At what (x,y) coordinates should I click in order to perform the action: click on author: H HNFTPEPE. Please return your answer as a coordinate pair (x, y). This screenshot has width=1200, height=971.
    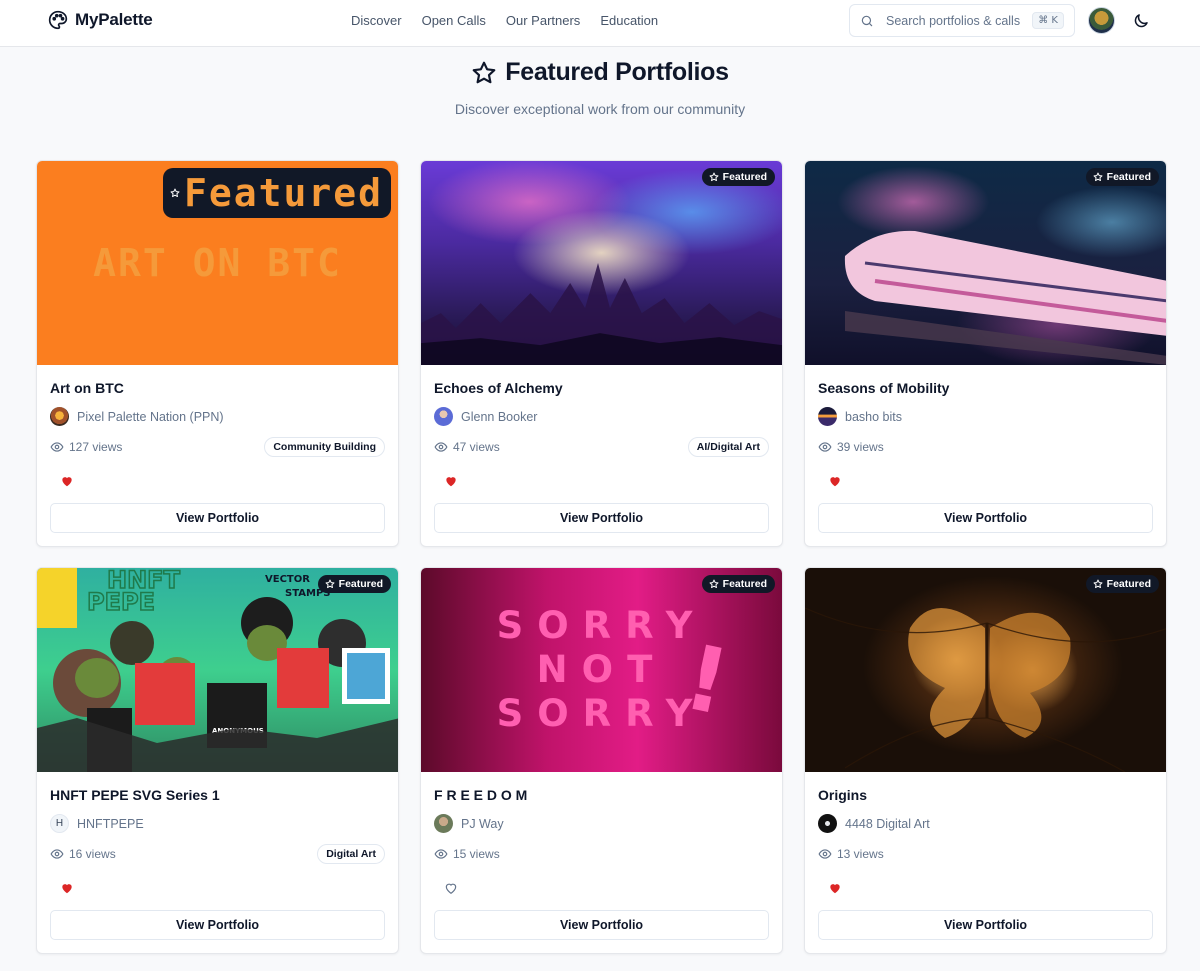
    Looking at the image, I should click on (217, 823).